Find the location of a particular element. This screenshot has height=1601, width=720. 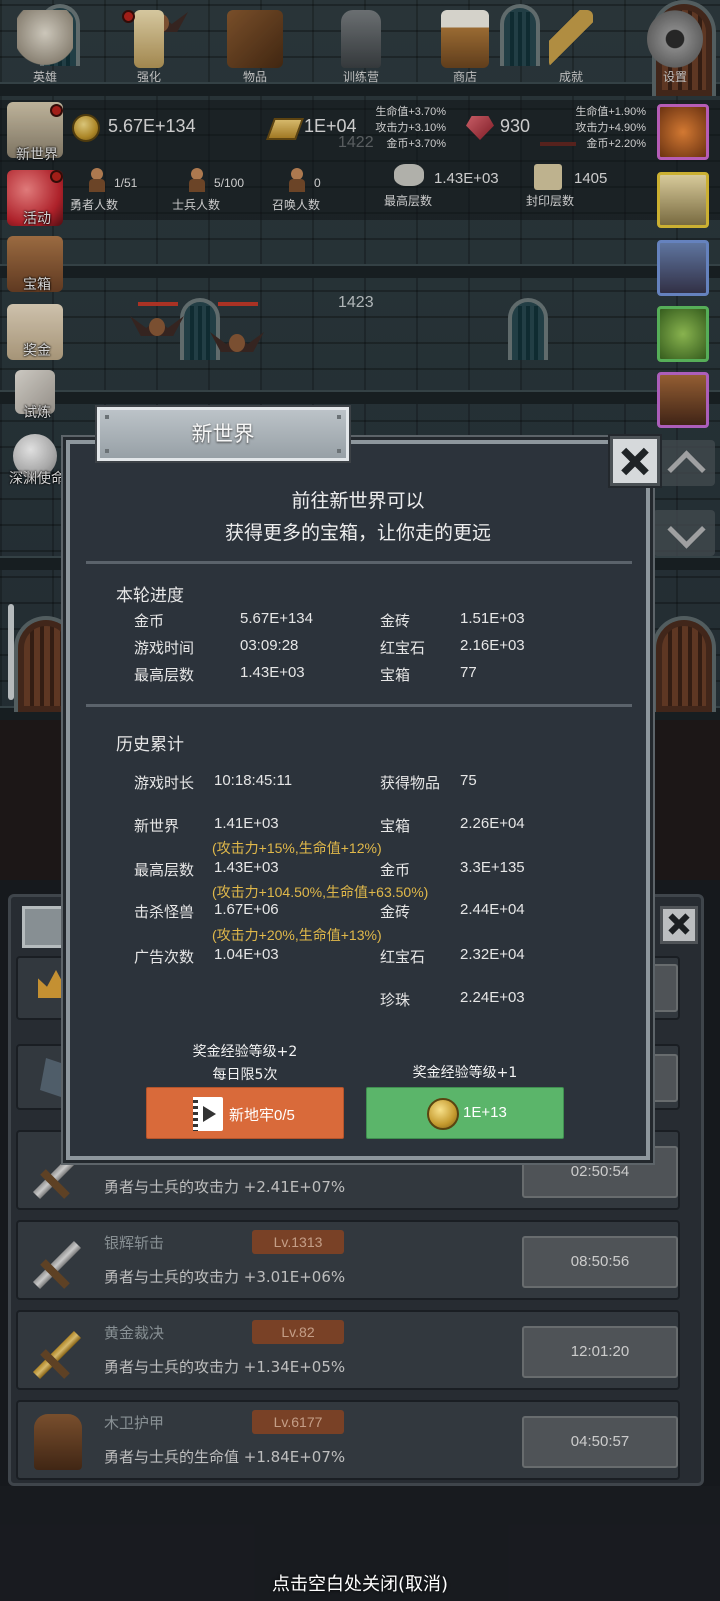

left-button-caption: 奖金经验等级+2 is located at coordinates (245, 1052).